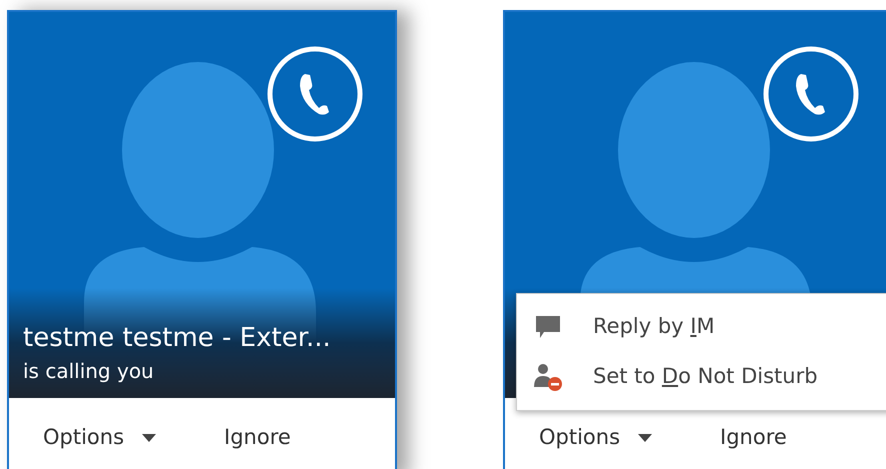  I want to click on call-status: is calling you, so click(89, 371).